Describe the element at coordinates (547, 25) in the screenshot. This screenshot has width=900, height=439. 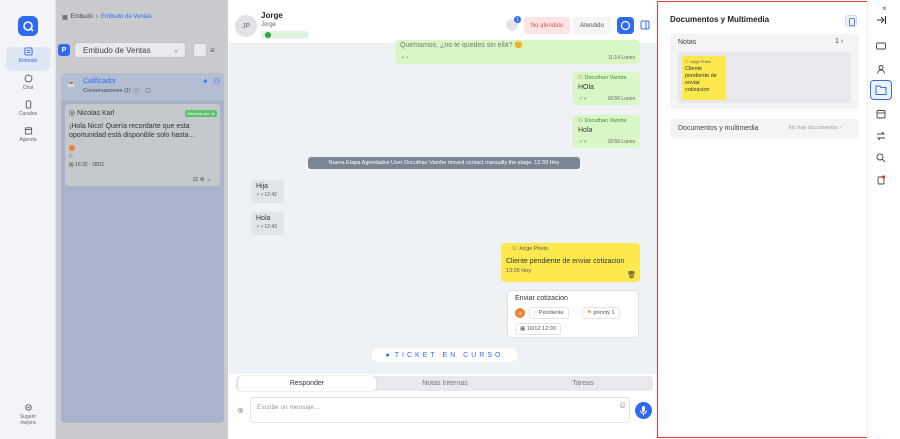
I see `status-unattended-button: No atendido` at that location.